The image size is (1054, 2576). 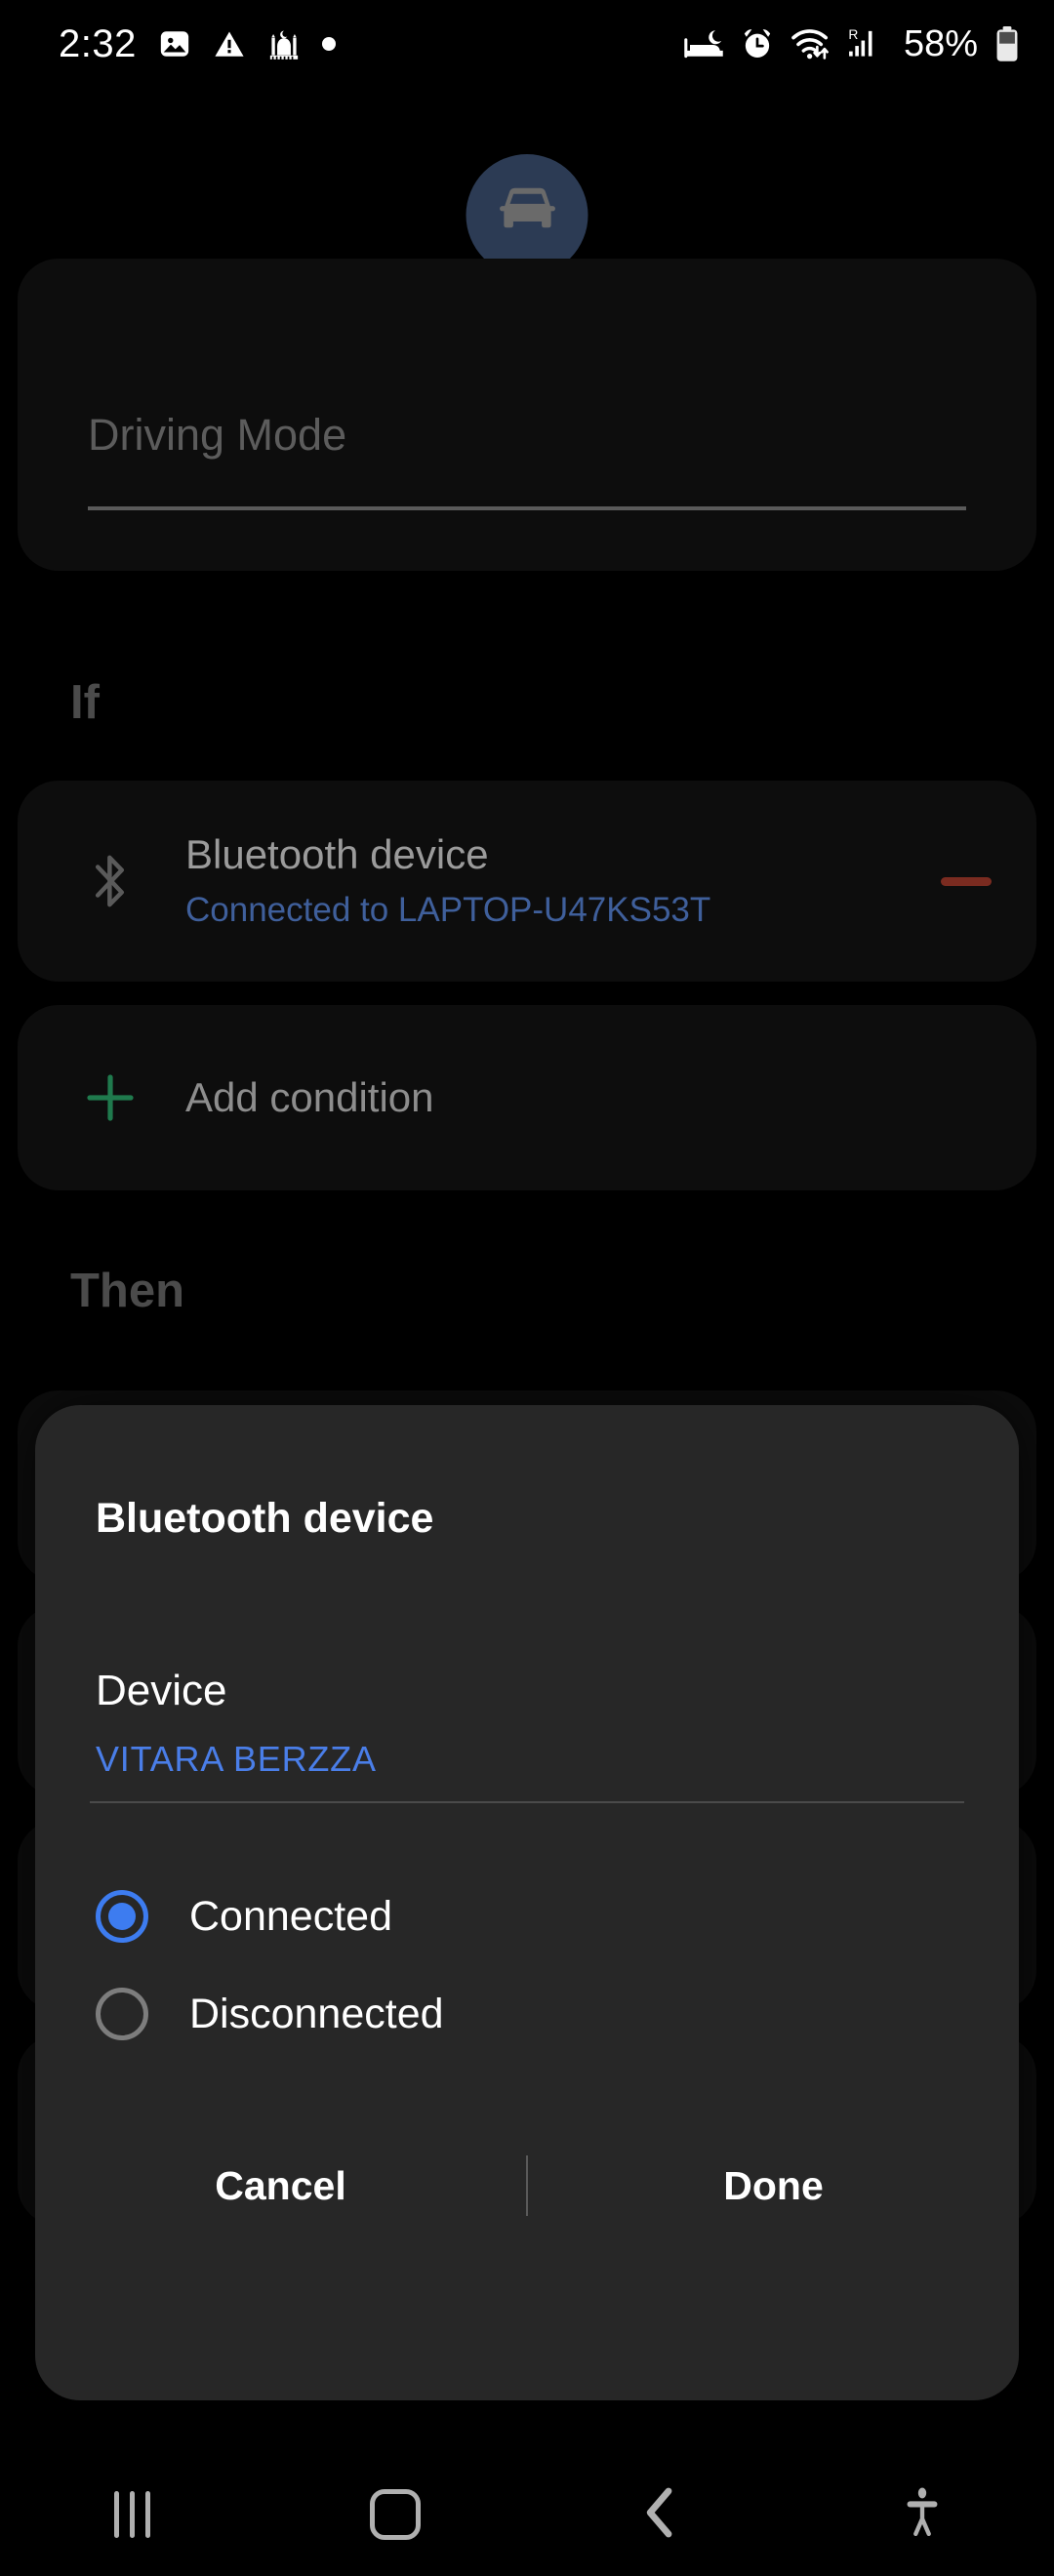 What do you see at coordinates (757, 43) in the screenshot?
I see `alarm-icon` at bounding box center [757, 43].